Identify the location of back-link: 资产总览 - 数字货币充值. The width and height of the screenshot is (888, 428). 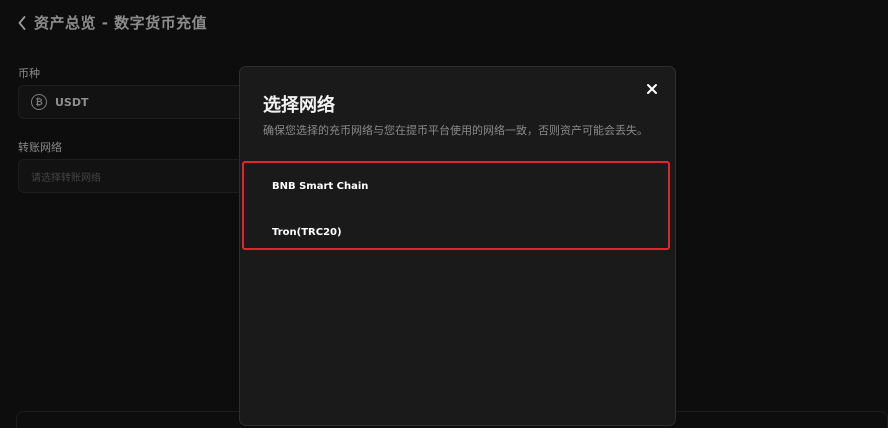
(112, 22).